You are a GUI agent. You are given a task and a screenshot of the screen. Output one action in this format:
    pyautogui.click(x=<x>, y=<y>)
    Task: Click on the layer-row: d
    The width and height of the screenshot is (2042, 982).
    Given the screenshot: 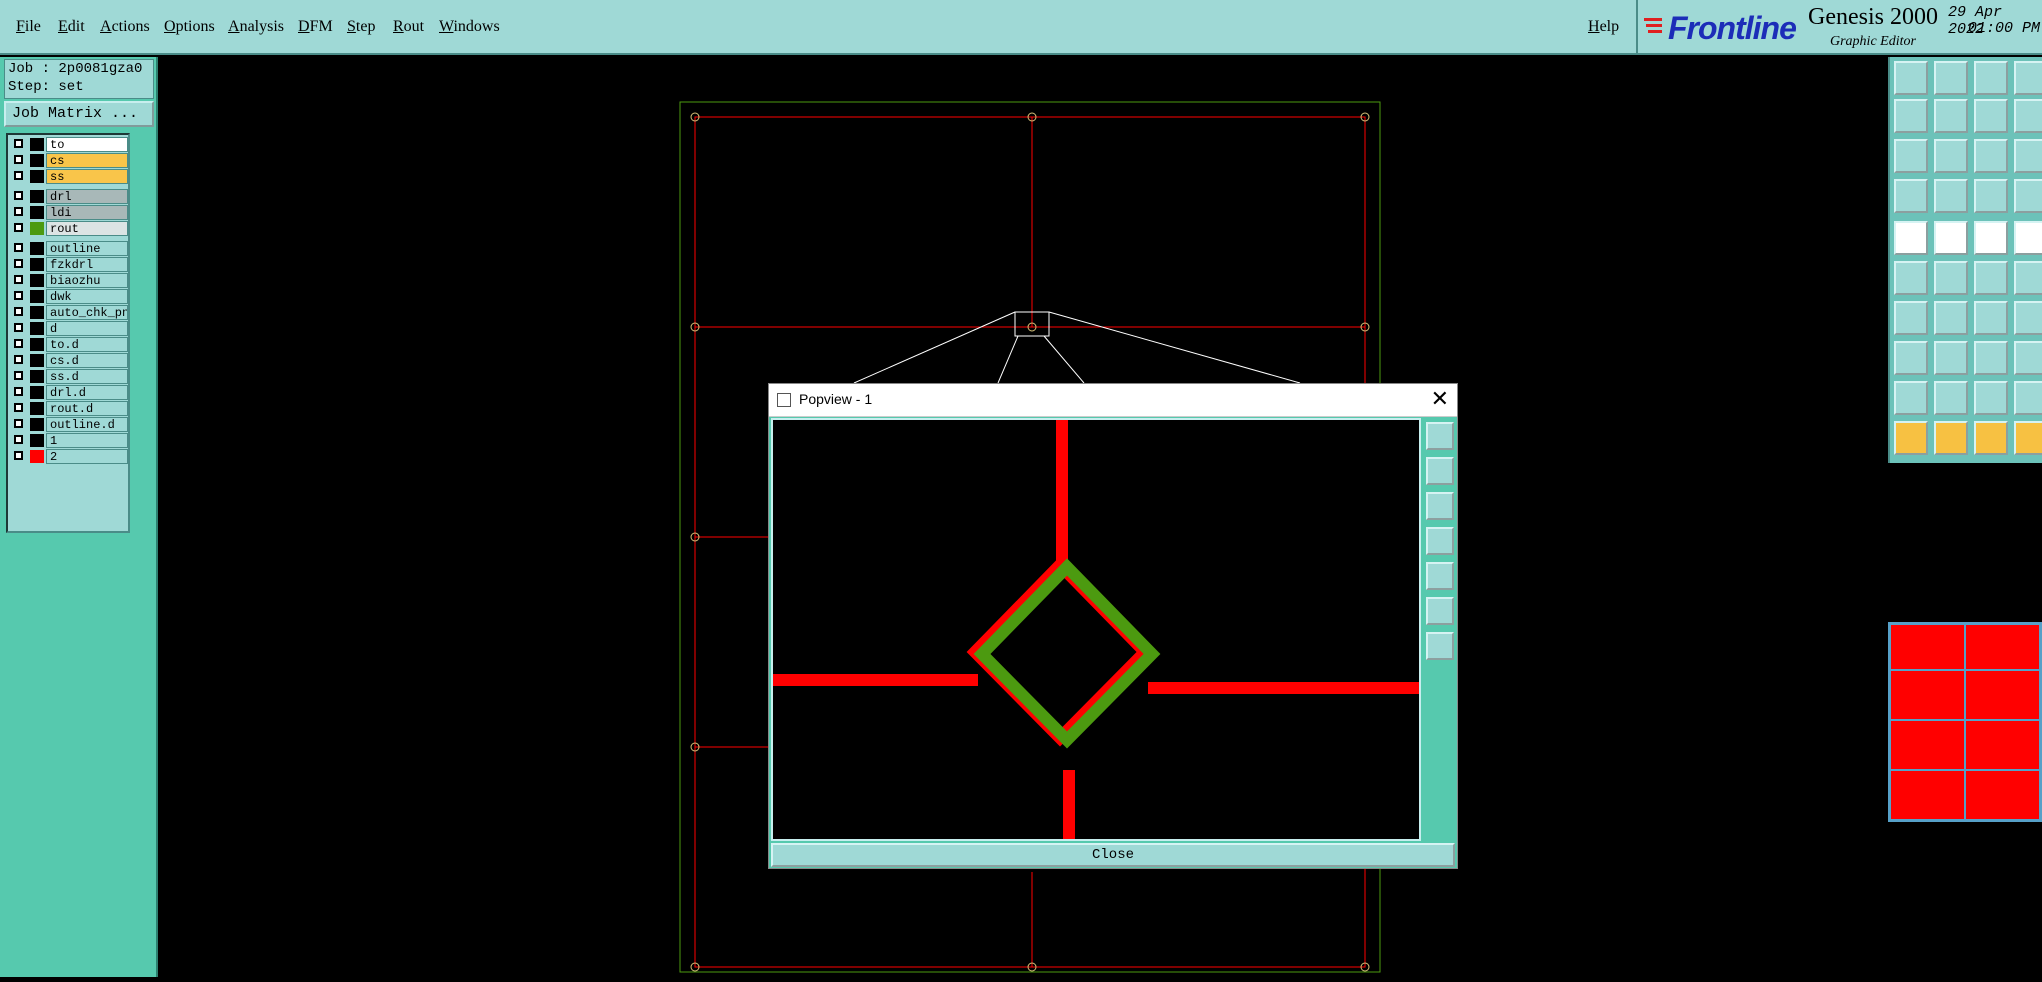 What is the action you would take?
    pyautogui.click(x=69, y=328)
    